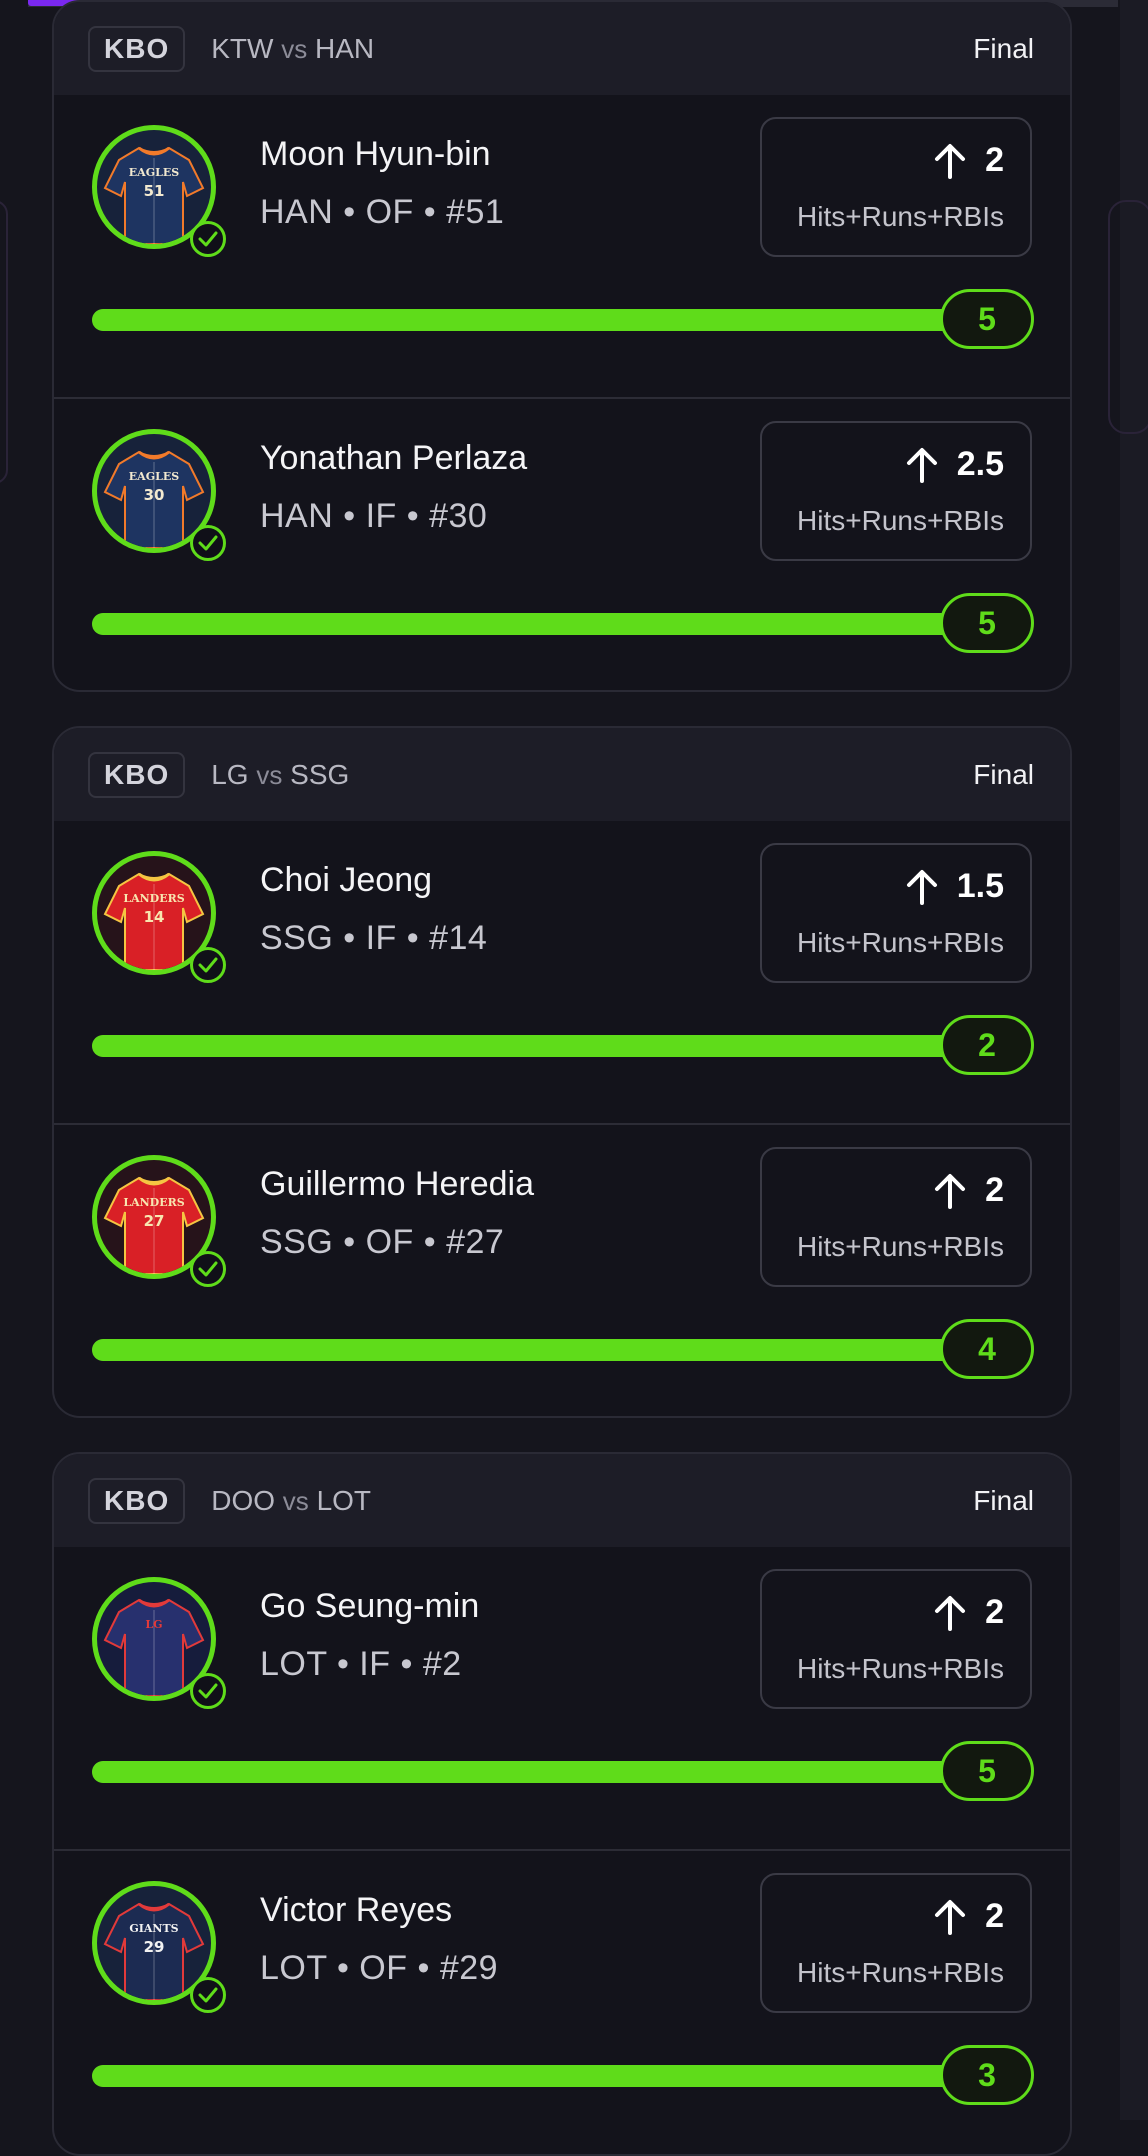  What do you see at coordinates (987, 1349) in the screenshot?
I see `result-pill: 4` at bounding box center [987, 1349].